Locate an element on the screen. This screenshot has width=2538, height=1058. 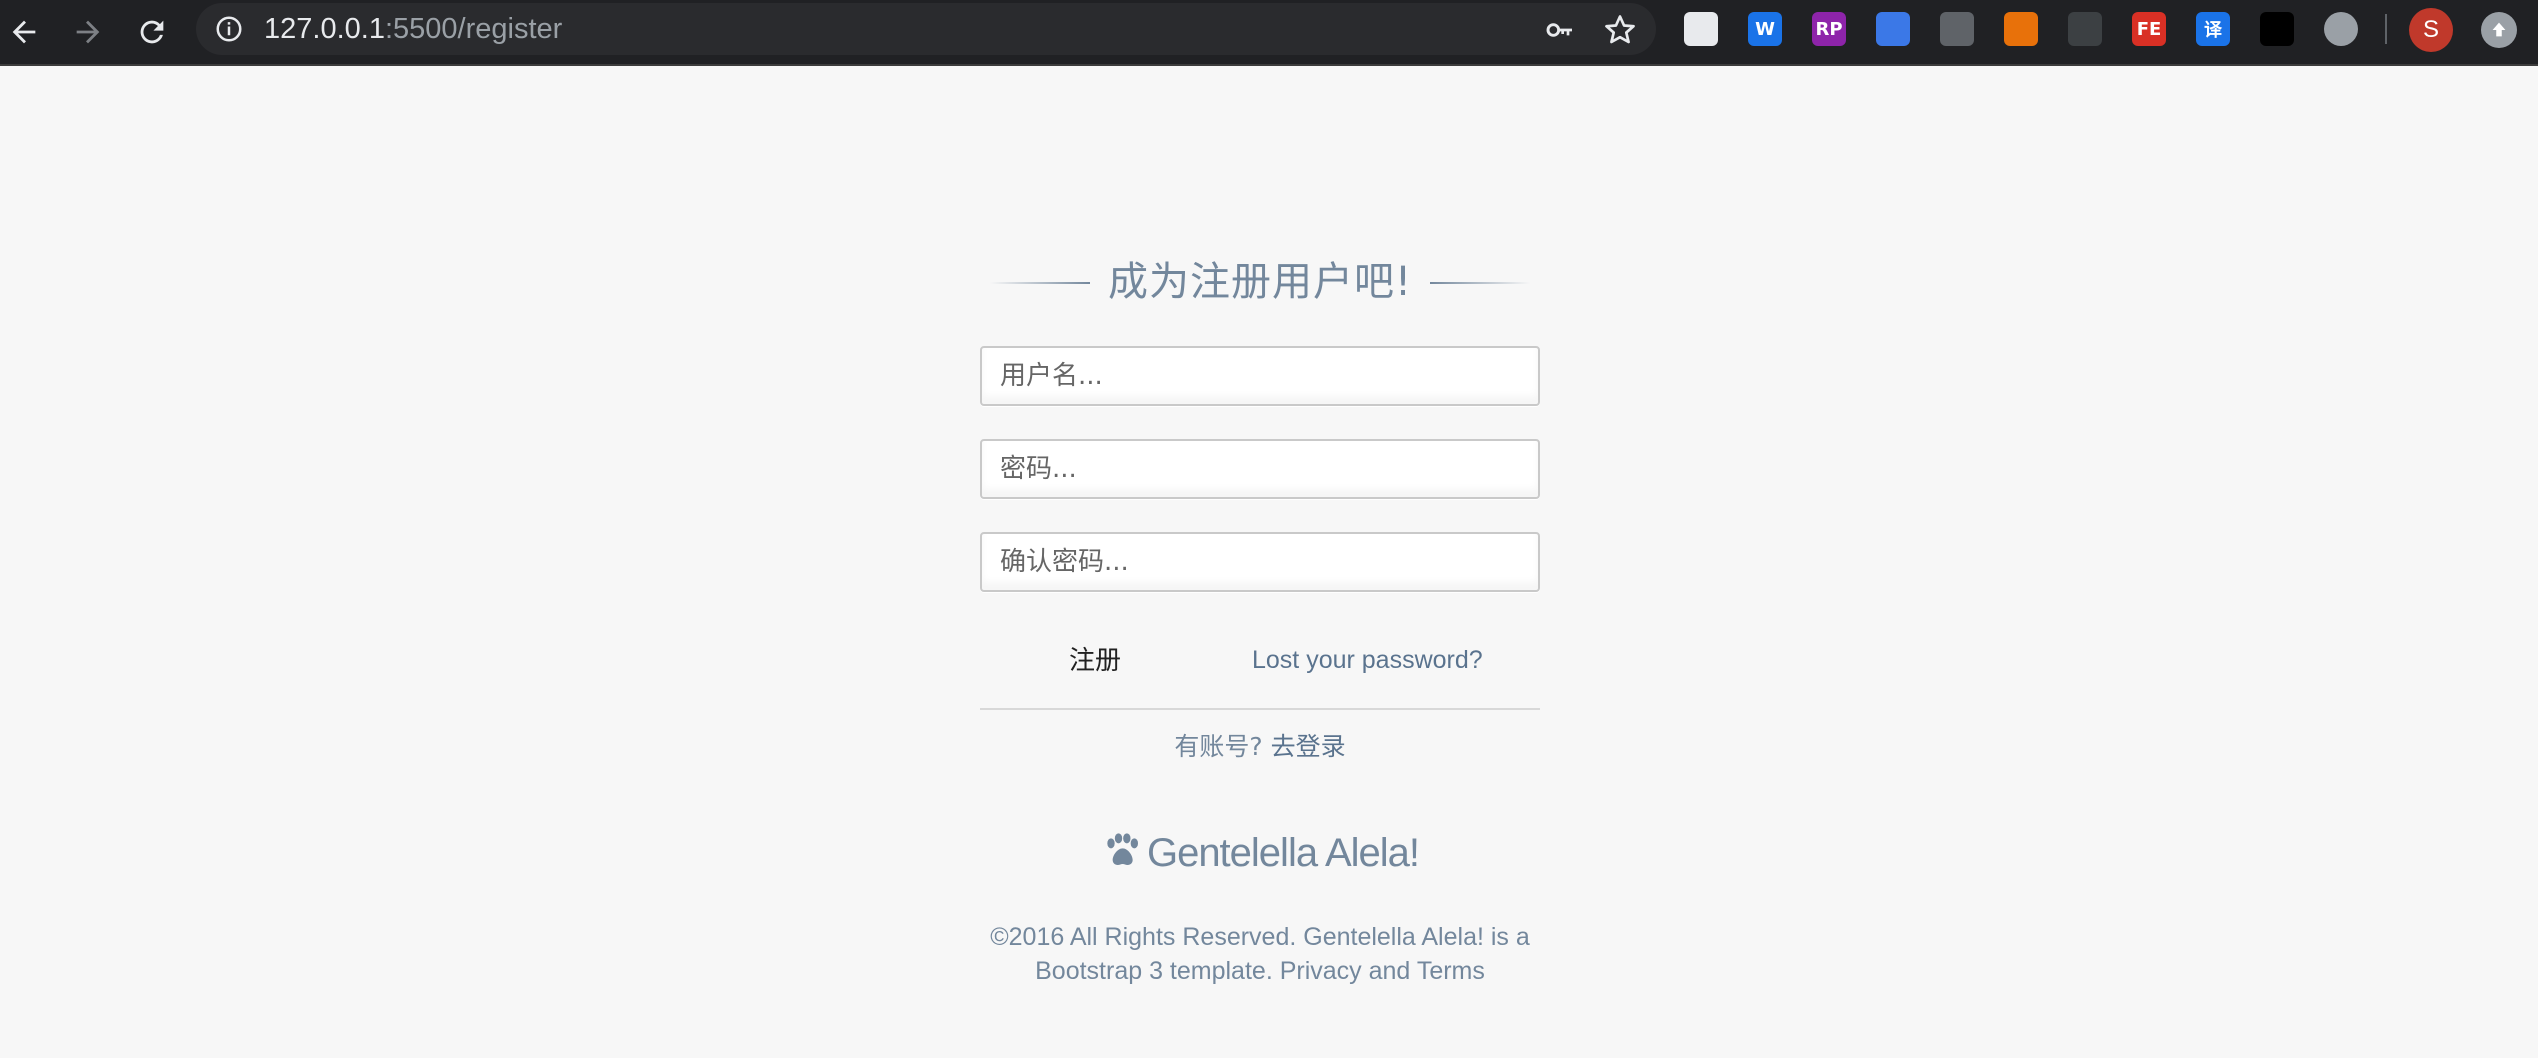
brand-name: Gentelella Alela! is located at coordinates (1283, 853).